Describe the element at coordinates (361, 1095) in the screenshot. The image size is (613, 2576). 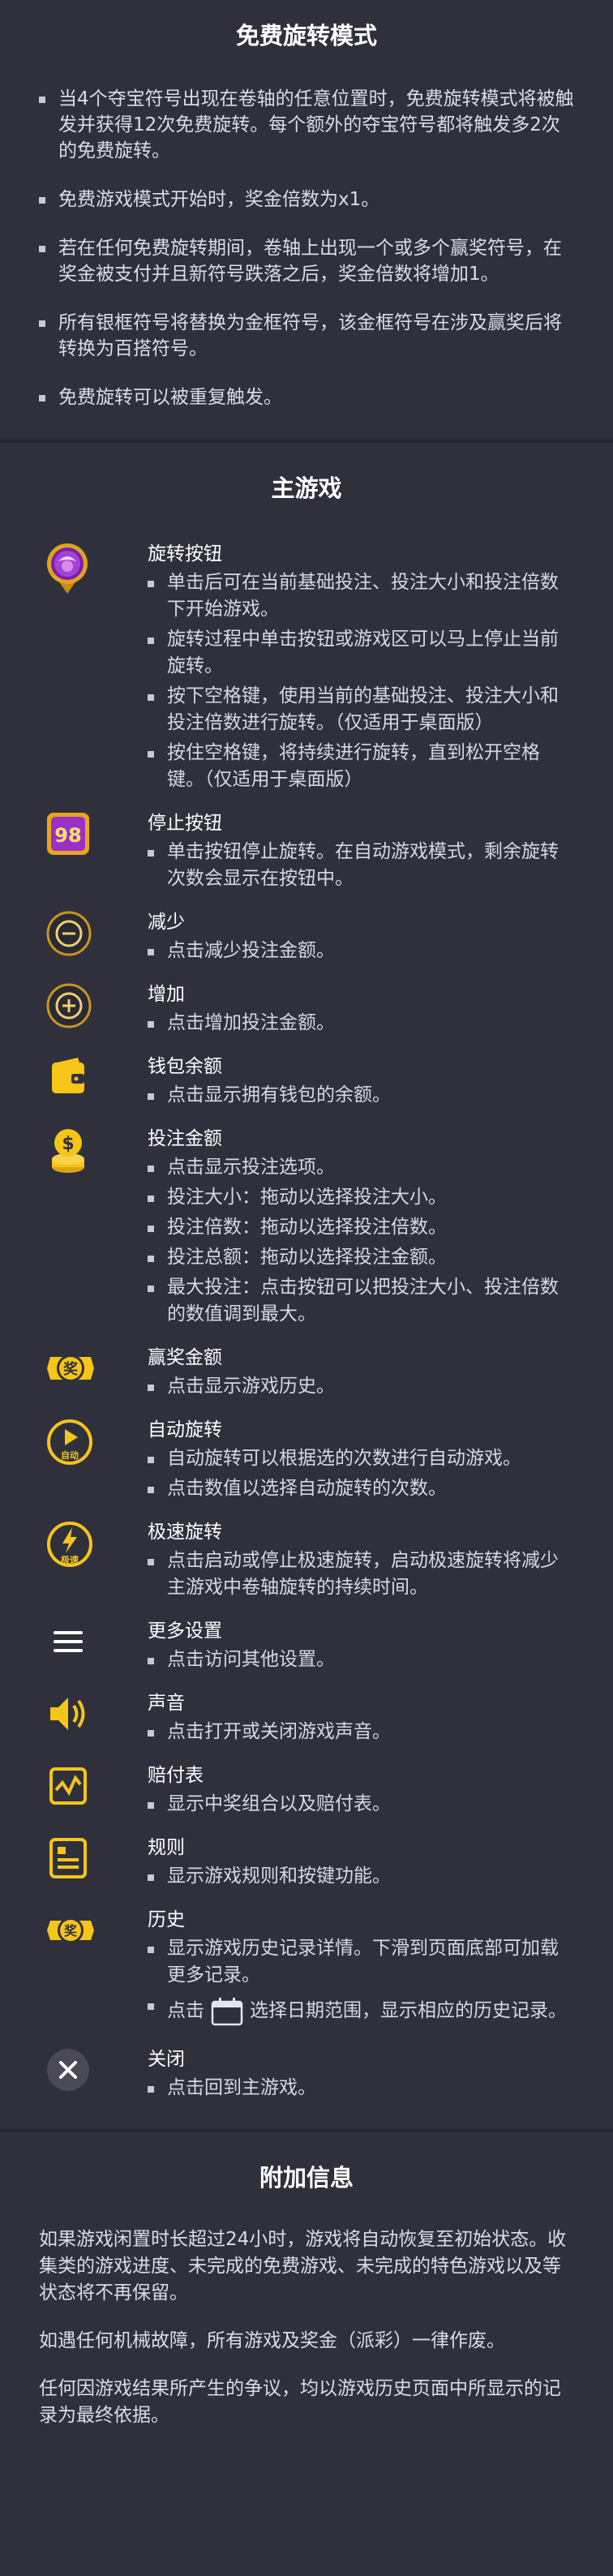
I see `item-description: 点击显示拥有钱包的余额。` at that location.